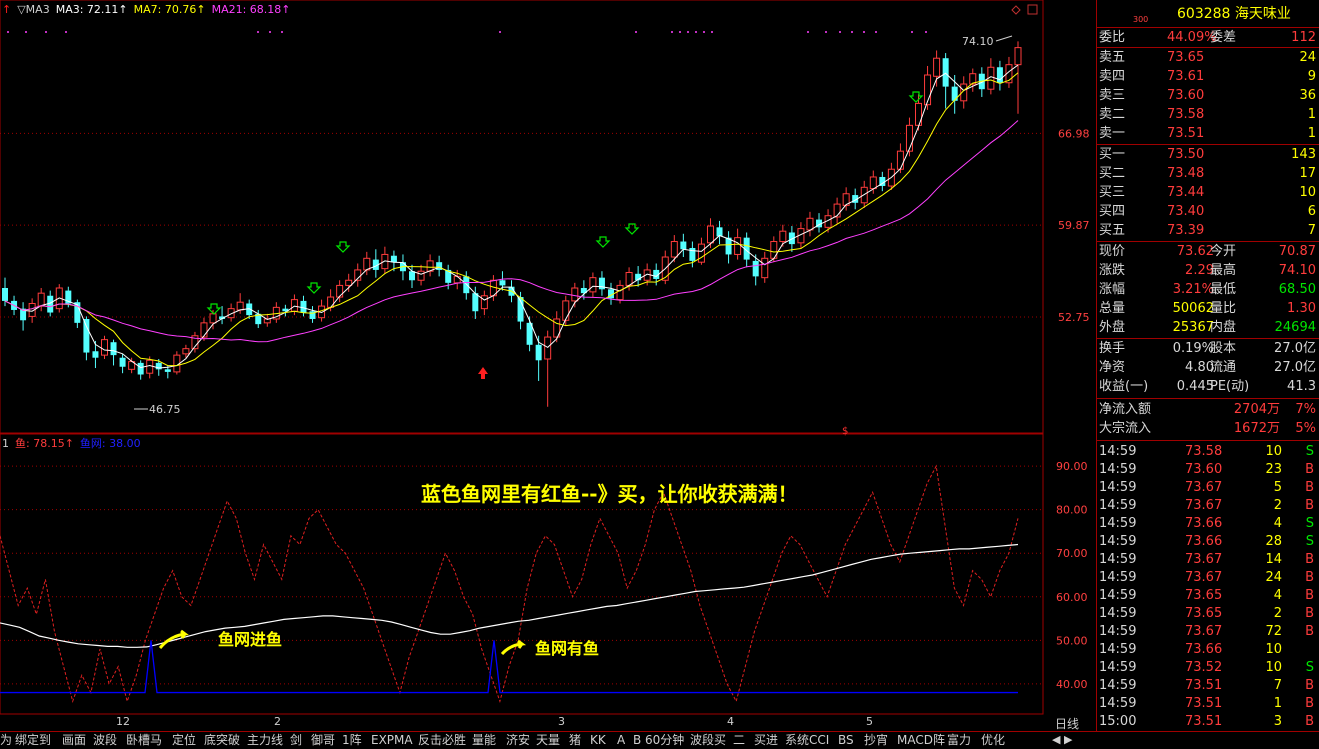 The image size is (1319, 749). What do you see at coordinates (442, 740) in the screenshot?
I see `indicator-tab: 反击必胜` at bounding box center [442, 740].